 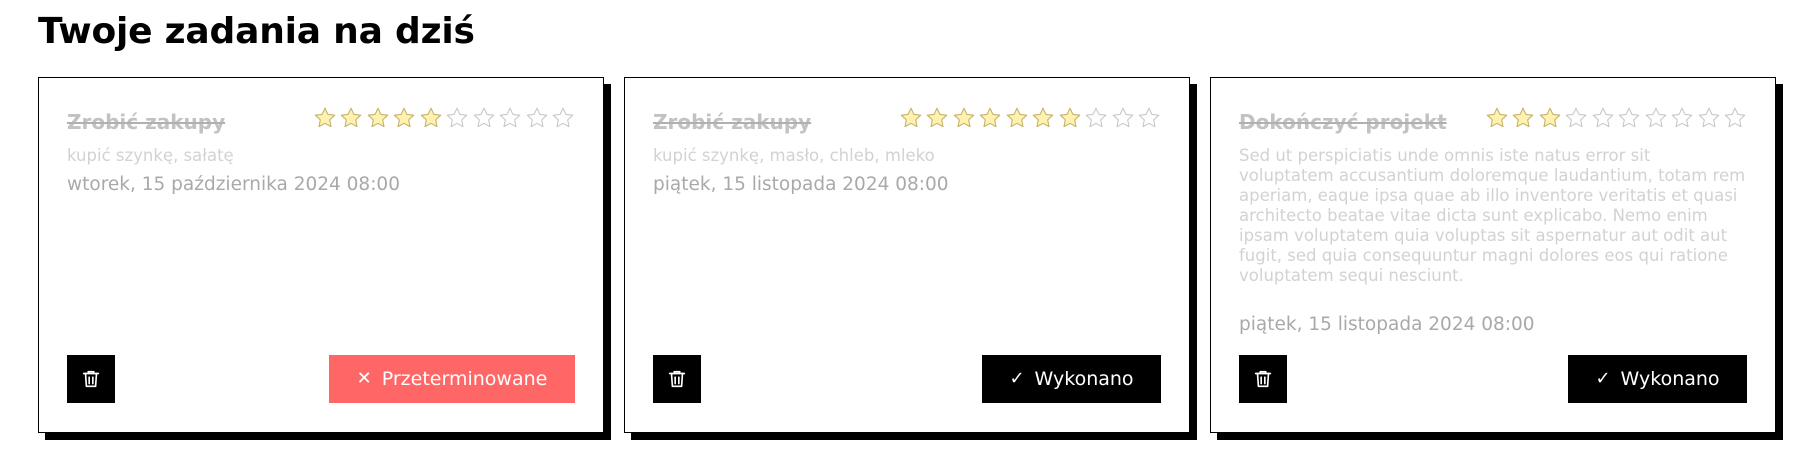 What do you see at coordinates (150, 155) in the screenshot?
I see `task-description: kupić szynkę, sałatę` at bounding box center [150, 155].